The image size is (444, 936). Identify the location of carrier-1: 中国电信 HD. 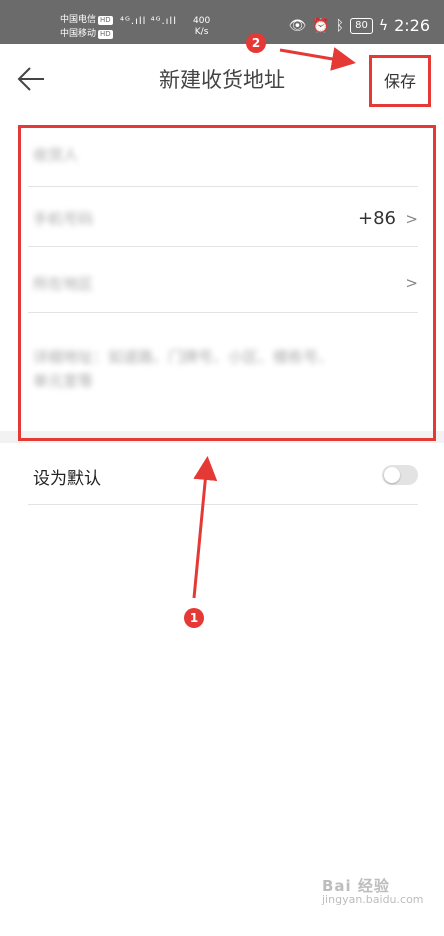
(86, 20).